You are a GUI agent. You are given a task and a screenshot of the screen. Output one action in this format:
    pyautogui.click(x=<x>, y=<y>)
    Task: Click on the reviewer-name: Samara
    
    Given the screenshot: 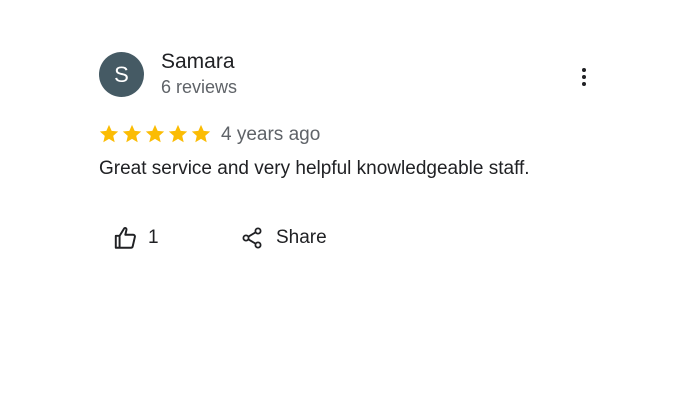 What is the action you would take?
    pyautogui.click(x=198, y=62)
    